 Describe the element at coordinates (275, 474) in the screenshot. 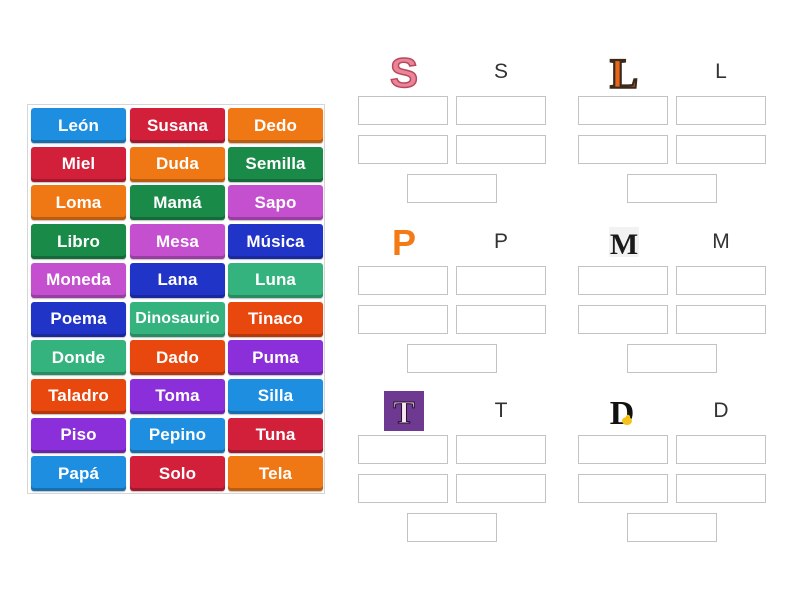

I see `word-tile: Tela` at that location.